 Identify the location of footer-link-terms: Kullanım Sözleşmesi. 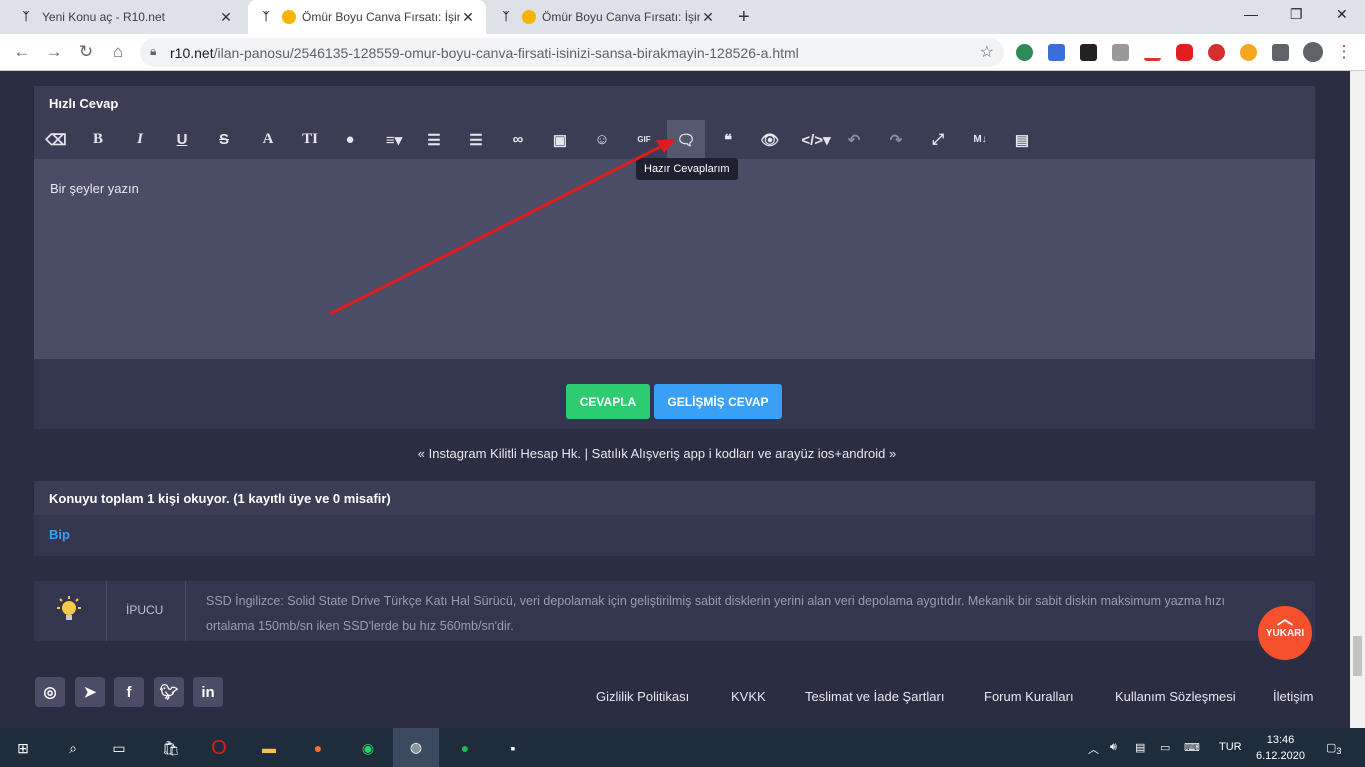
(1175, 696).